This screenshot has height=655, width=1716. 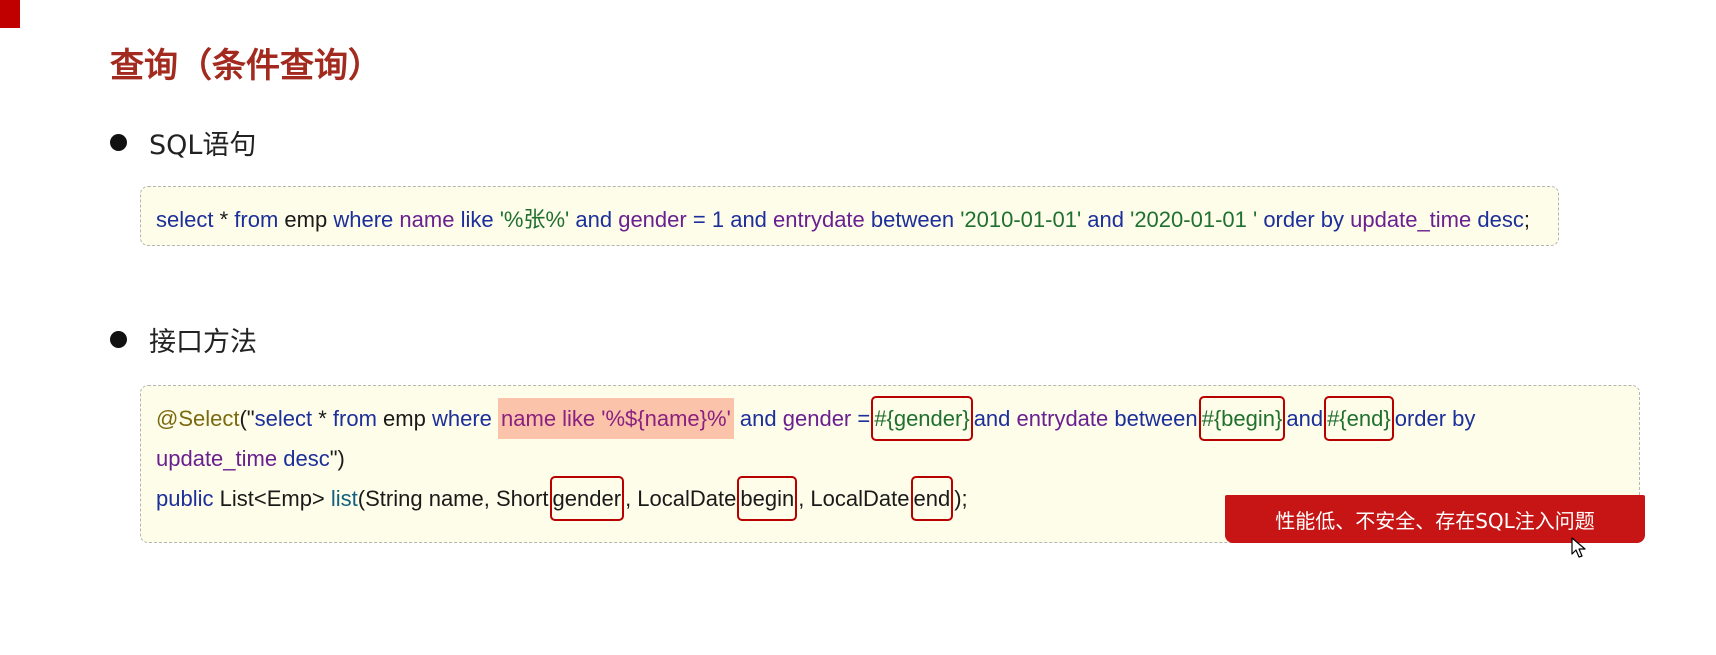 I want to click on arg-begin-box: begin, so click(x=767, y=498).